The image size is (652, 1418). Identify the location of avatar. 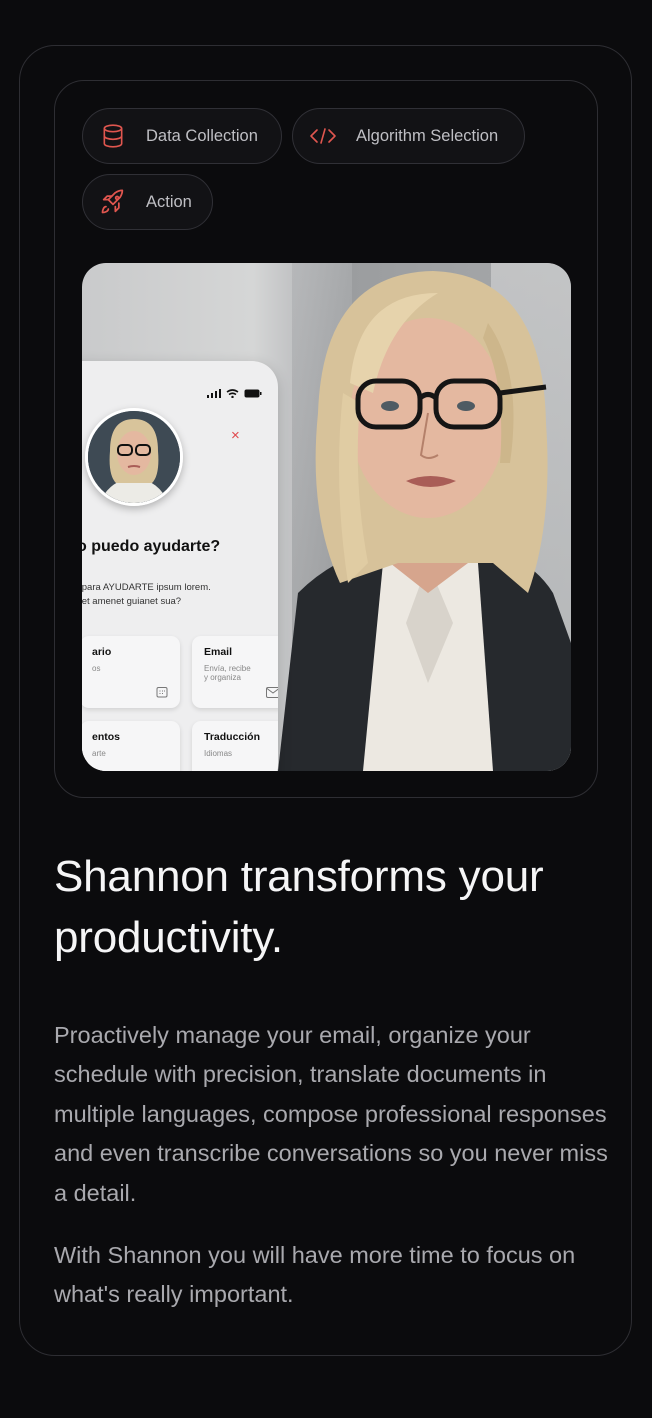
(134, 457).